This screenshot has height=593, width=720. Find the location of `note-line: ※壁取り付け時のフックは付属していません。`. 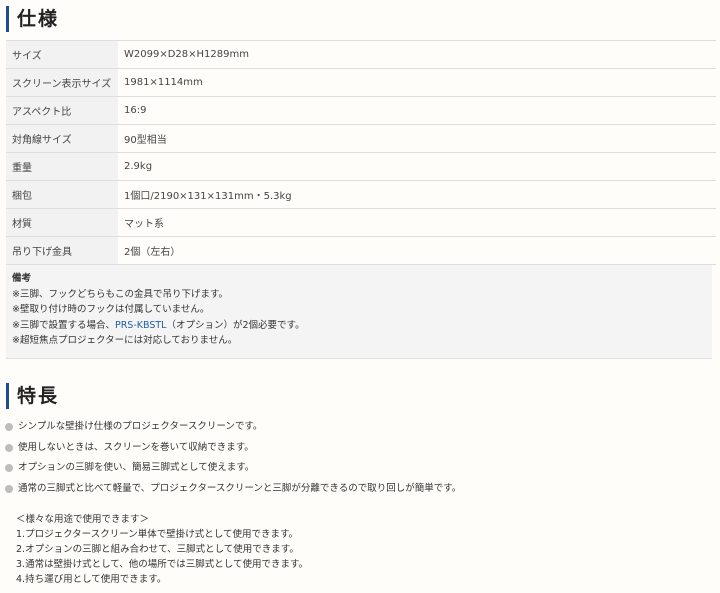

note-line: ※壁取り付け時のフックは付属していません。 is located at coordinates (111, 309).